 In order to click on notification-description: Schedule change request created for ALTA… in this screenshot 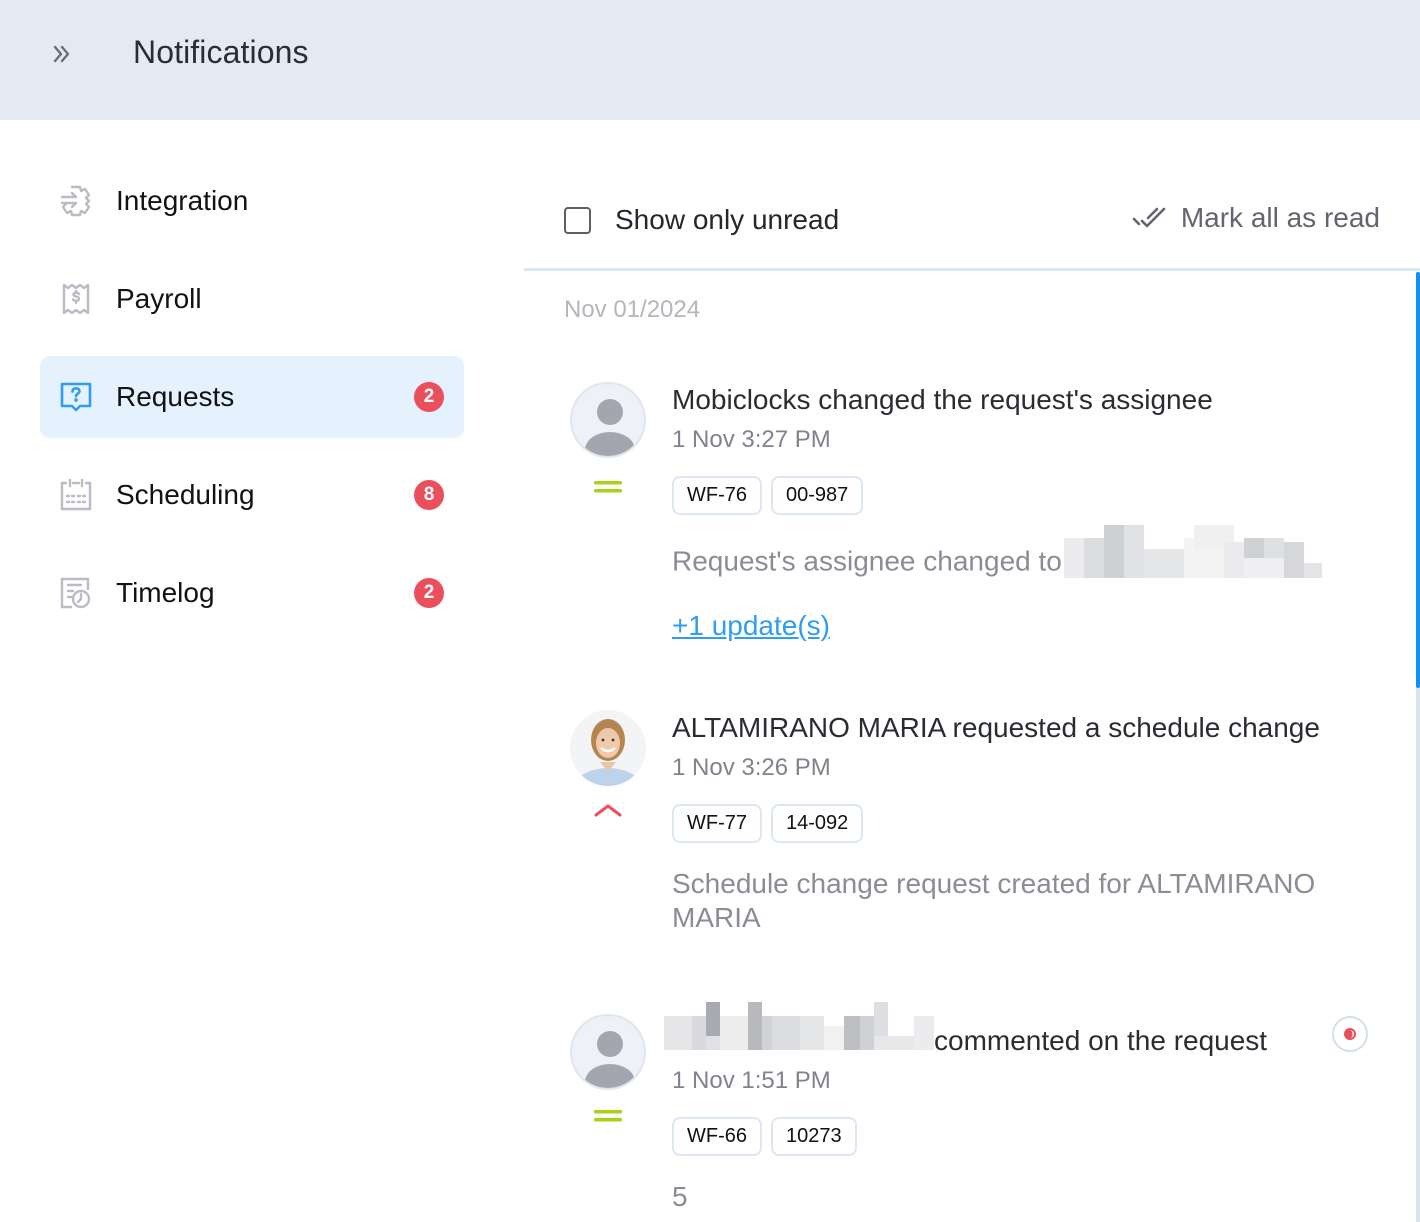, I will do `click(994, 900)`.